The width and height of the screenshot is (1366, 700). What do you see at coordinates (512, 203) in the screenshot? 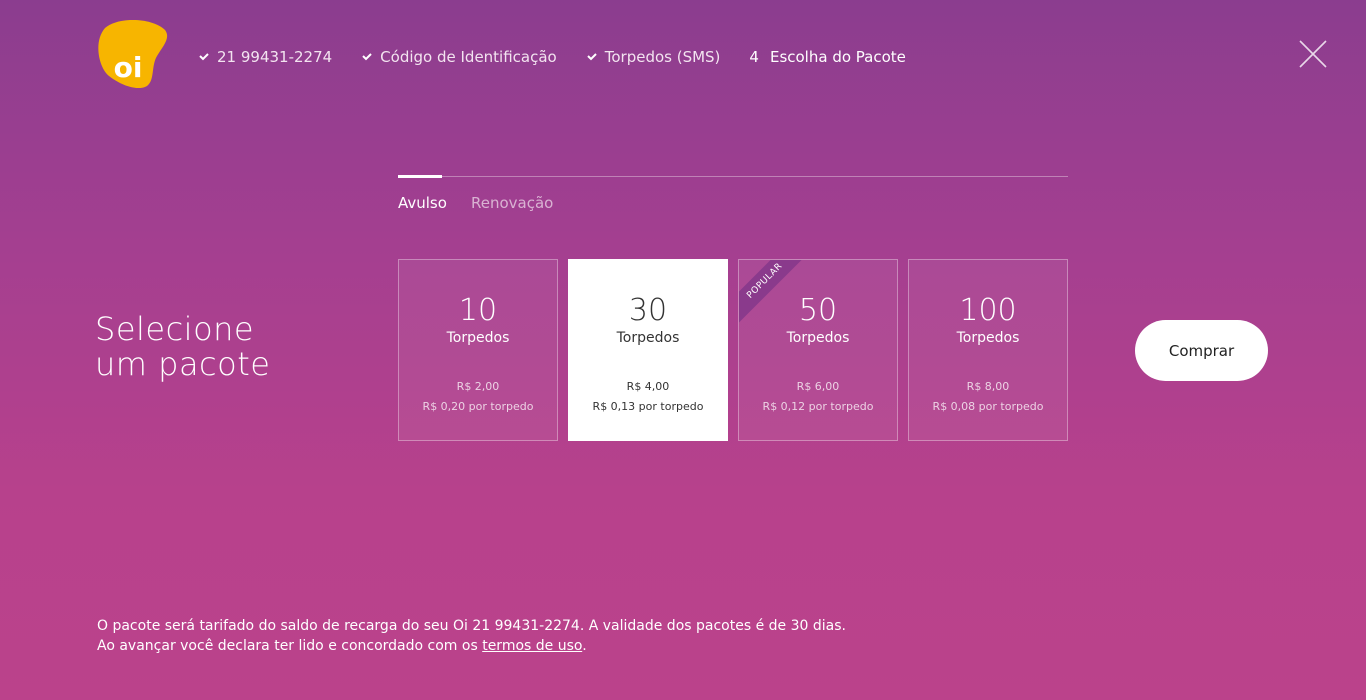
I see `tab-renovacao: Renovação` at bounding box center [512, 203].